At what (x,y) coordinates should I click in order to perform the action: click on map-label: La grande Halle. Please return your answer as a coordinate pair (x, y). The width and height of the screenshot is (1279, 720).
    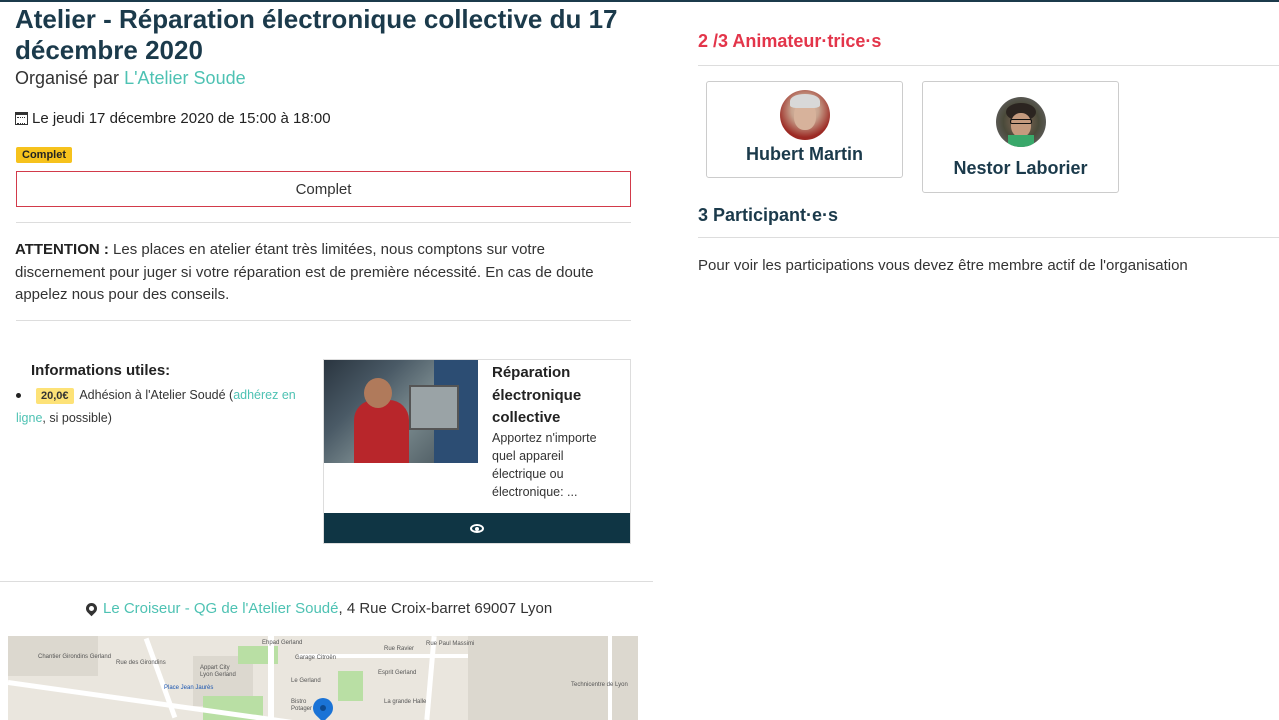
    Looking at the image, I should click on (405, 702).